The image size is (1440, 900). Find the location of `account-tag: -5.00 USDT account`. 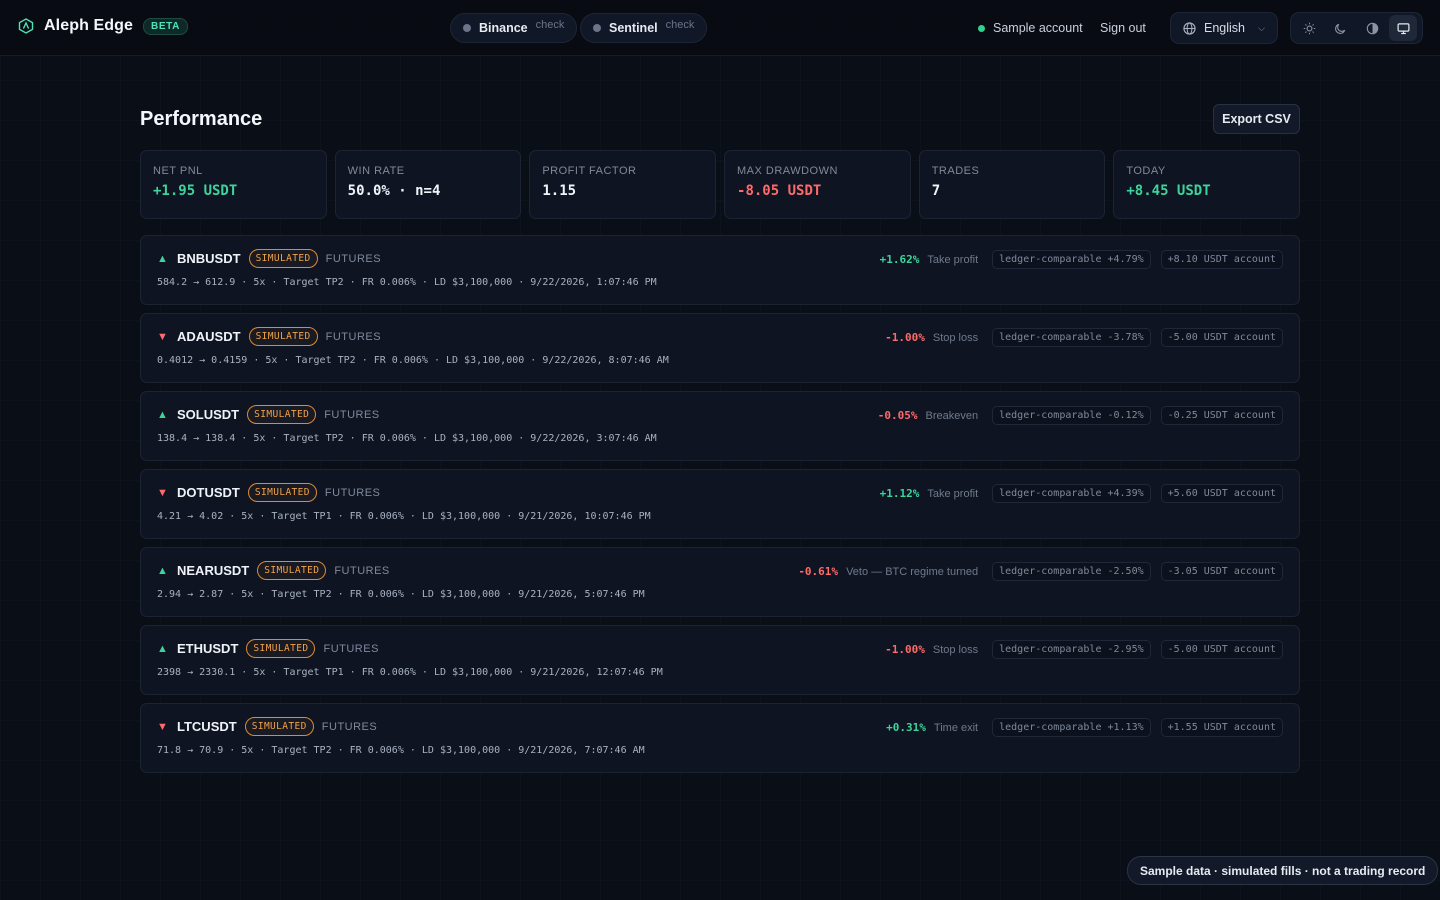

account-tag: -5.00 USDT account is located at coordinates (1221, 649).